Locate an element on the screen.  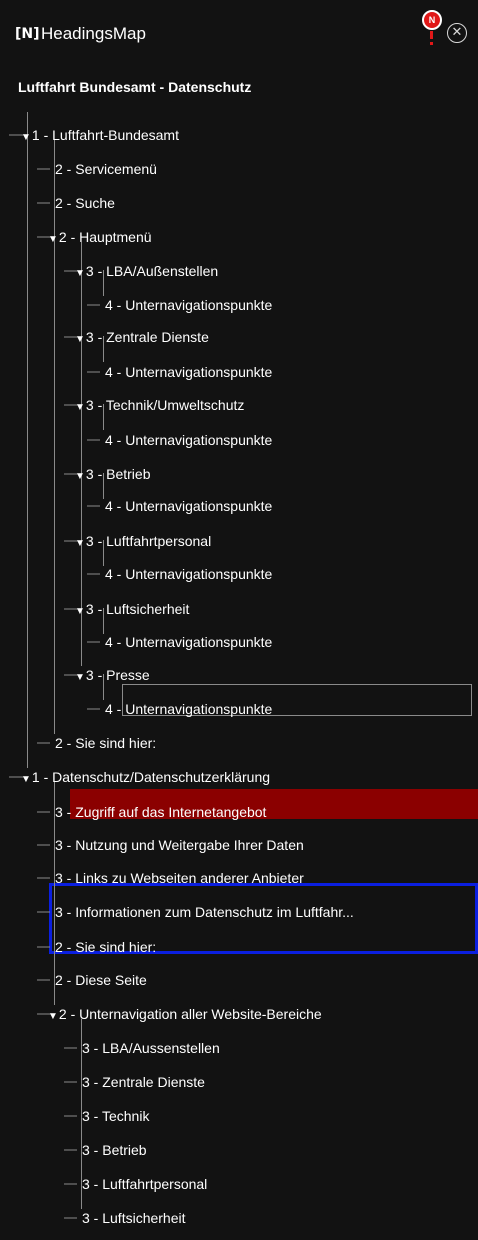
tree-item: ▼1 - Datenschutz/Datenschutzerklärung is located at coordinates (145, 778).